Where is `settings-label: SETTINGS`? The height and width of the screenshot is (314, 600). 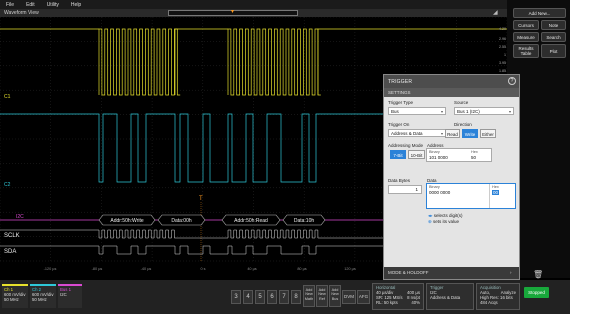 settings-label: SETTINGS is located at coordinates (399, 92).